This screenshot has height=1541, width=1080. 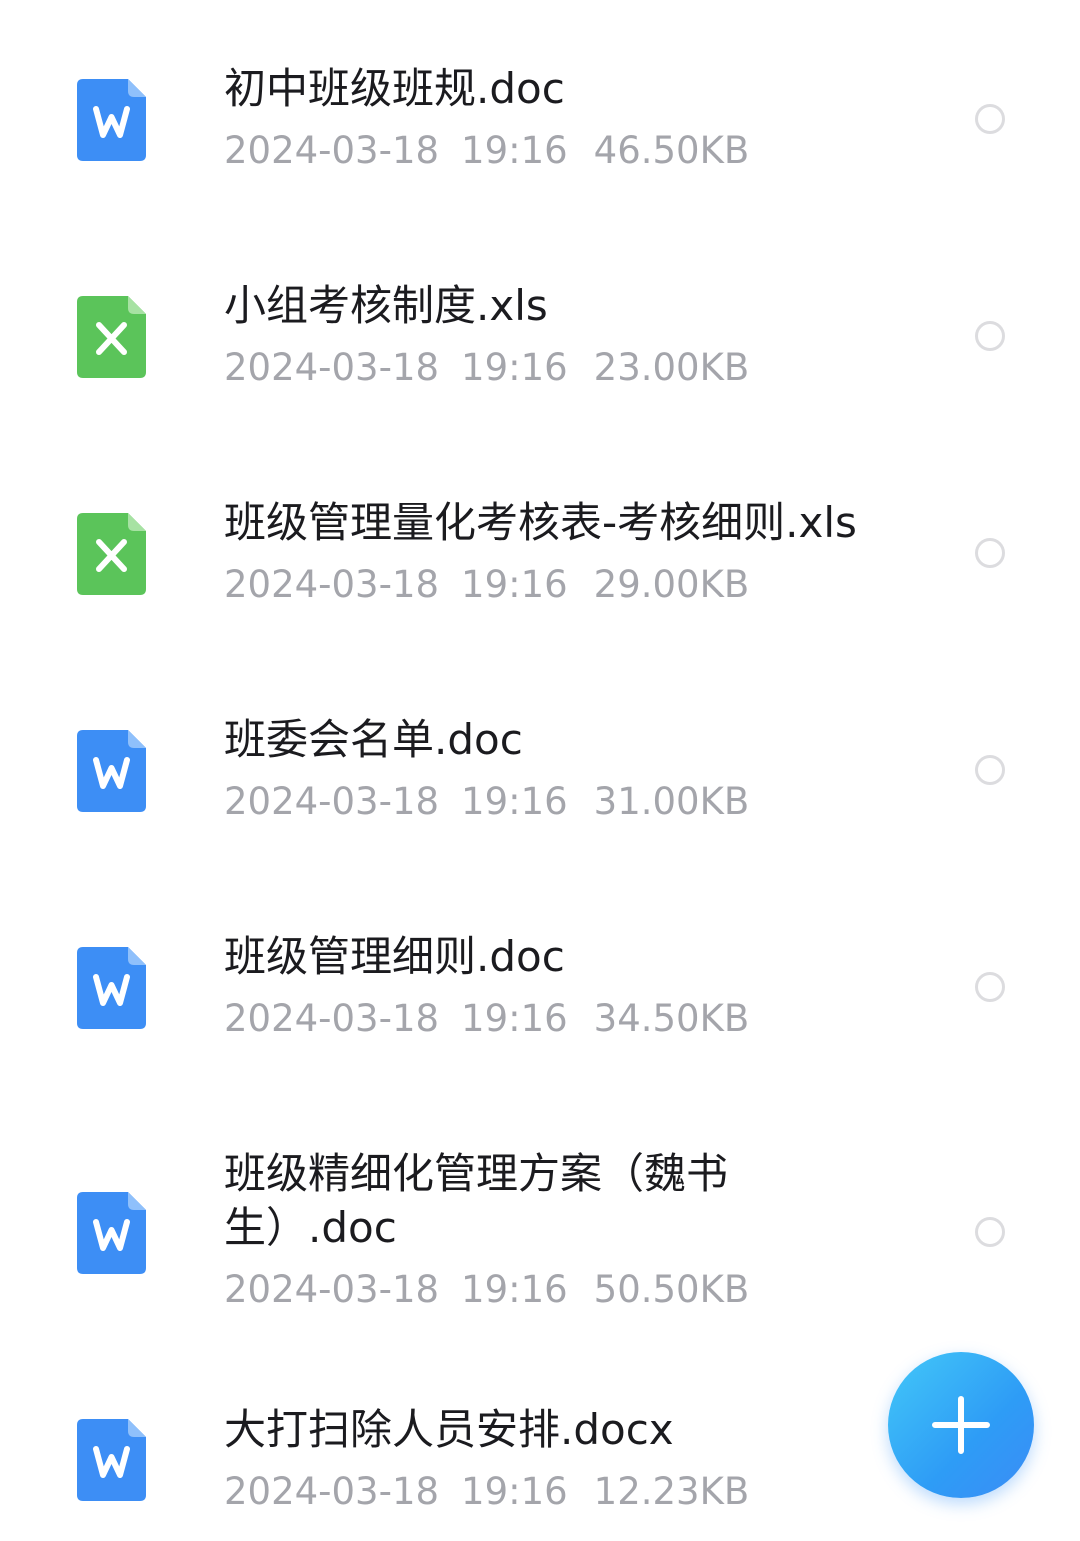 I want to click on file-meta: 2024-03-18 19:16 50.50KB, so click(x=574, y=1290).